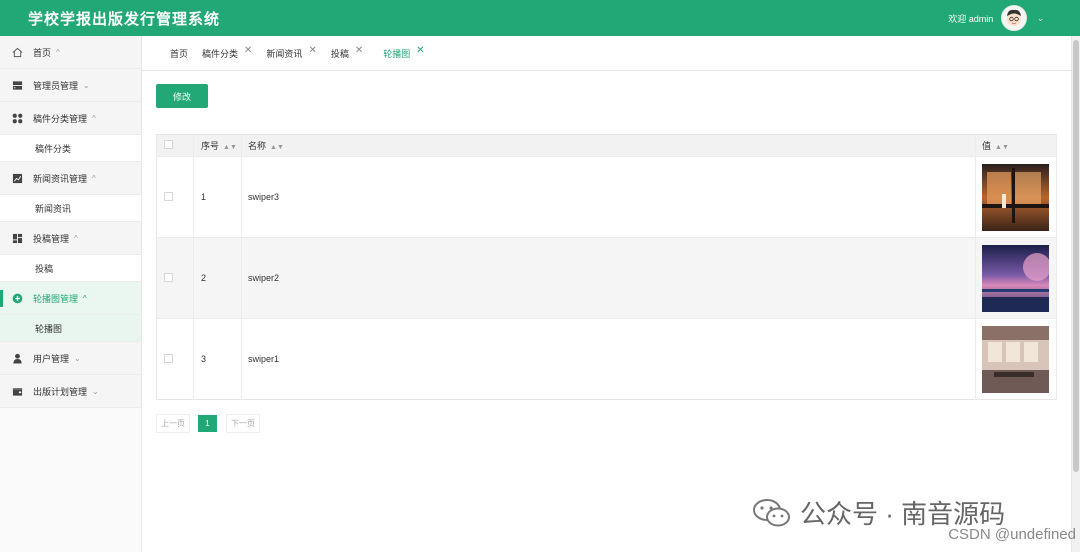 The height and width of the screenshot is (552, 1080). I want to click on sidebar-item-home: 首页 ^, so click(70, 52).